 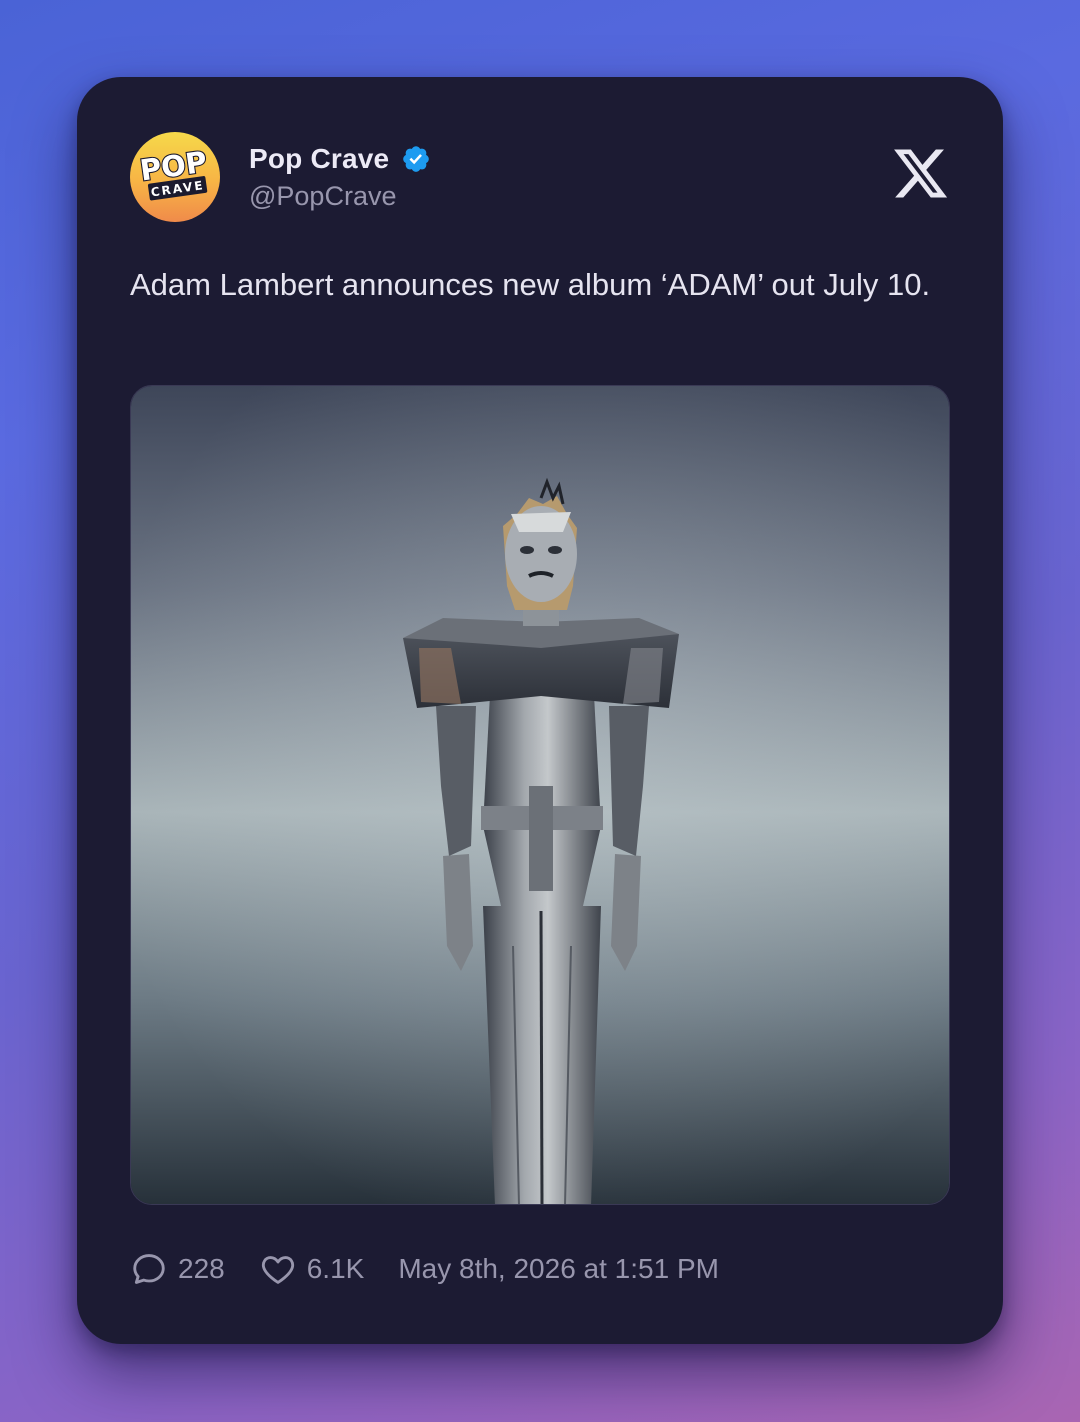 I want to click on verified-badge-icon, so click(x=416, y=159).